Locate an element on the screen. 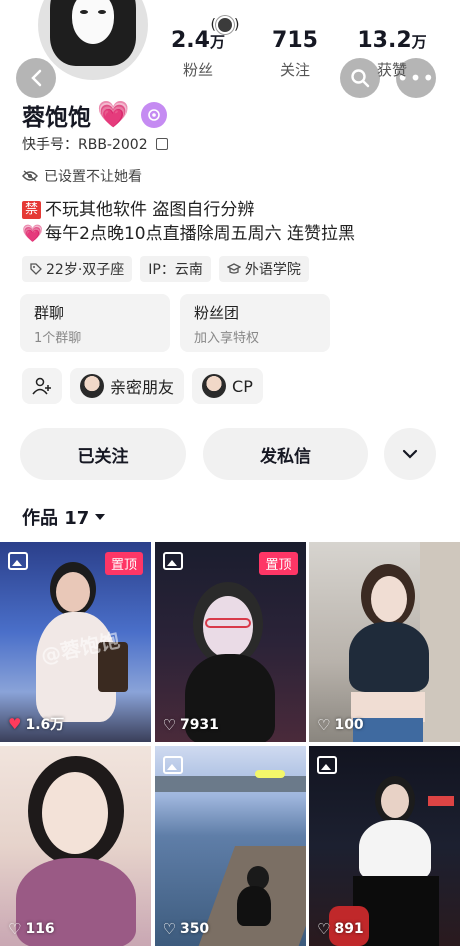 This screenshot has width=460, height=951. button-label: 发私信 is located at coordinates (285, 456).